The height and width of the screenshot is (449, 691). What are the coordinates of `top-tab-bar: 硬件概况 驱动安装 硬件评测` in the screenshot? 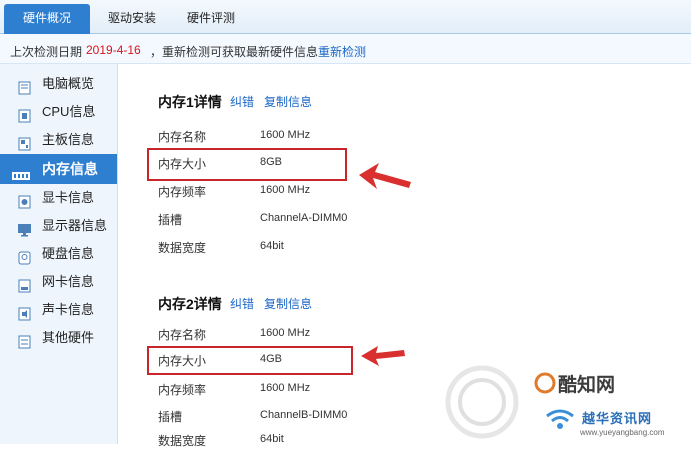 It's located at (345, 17).